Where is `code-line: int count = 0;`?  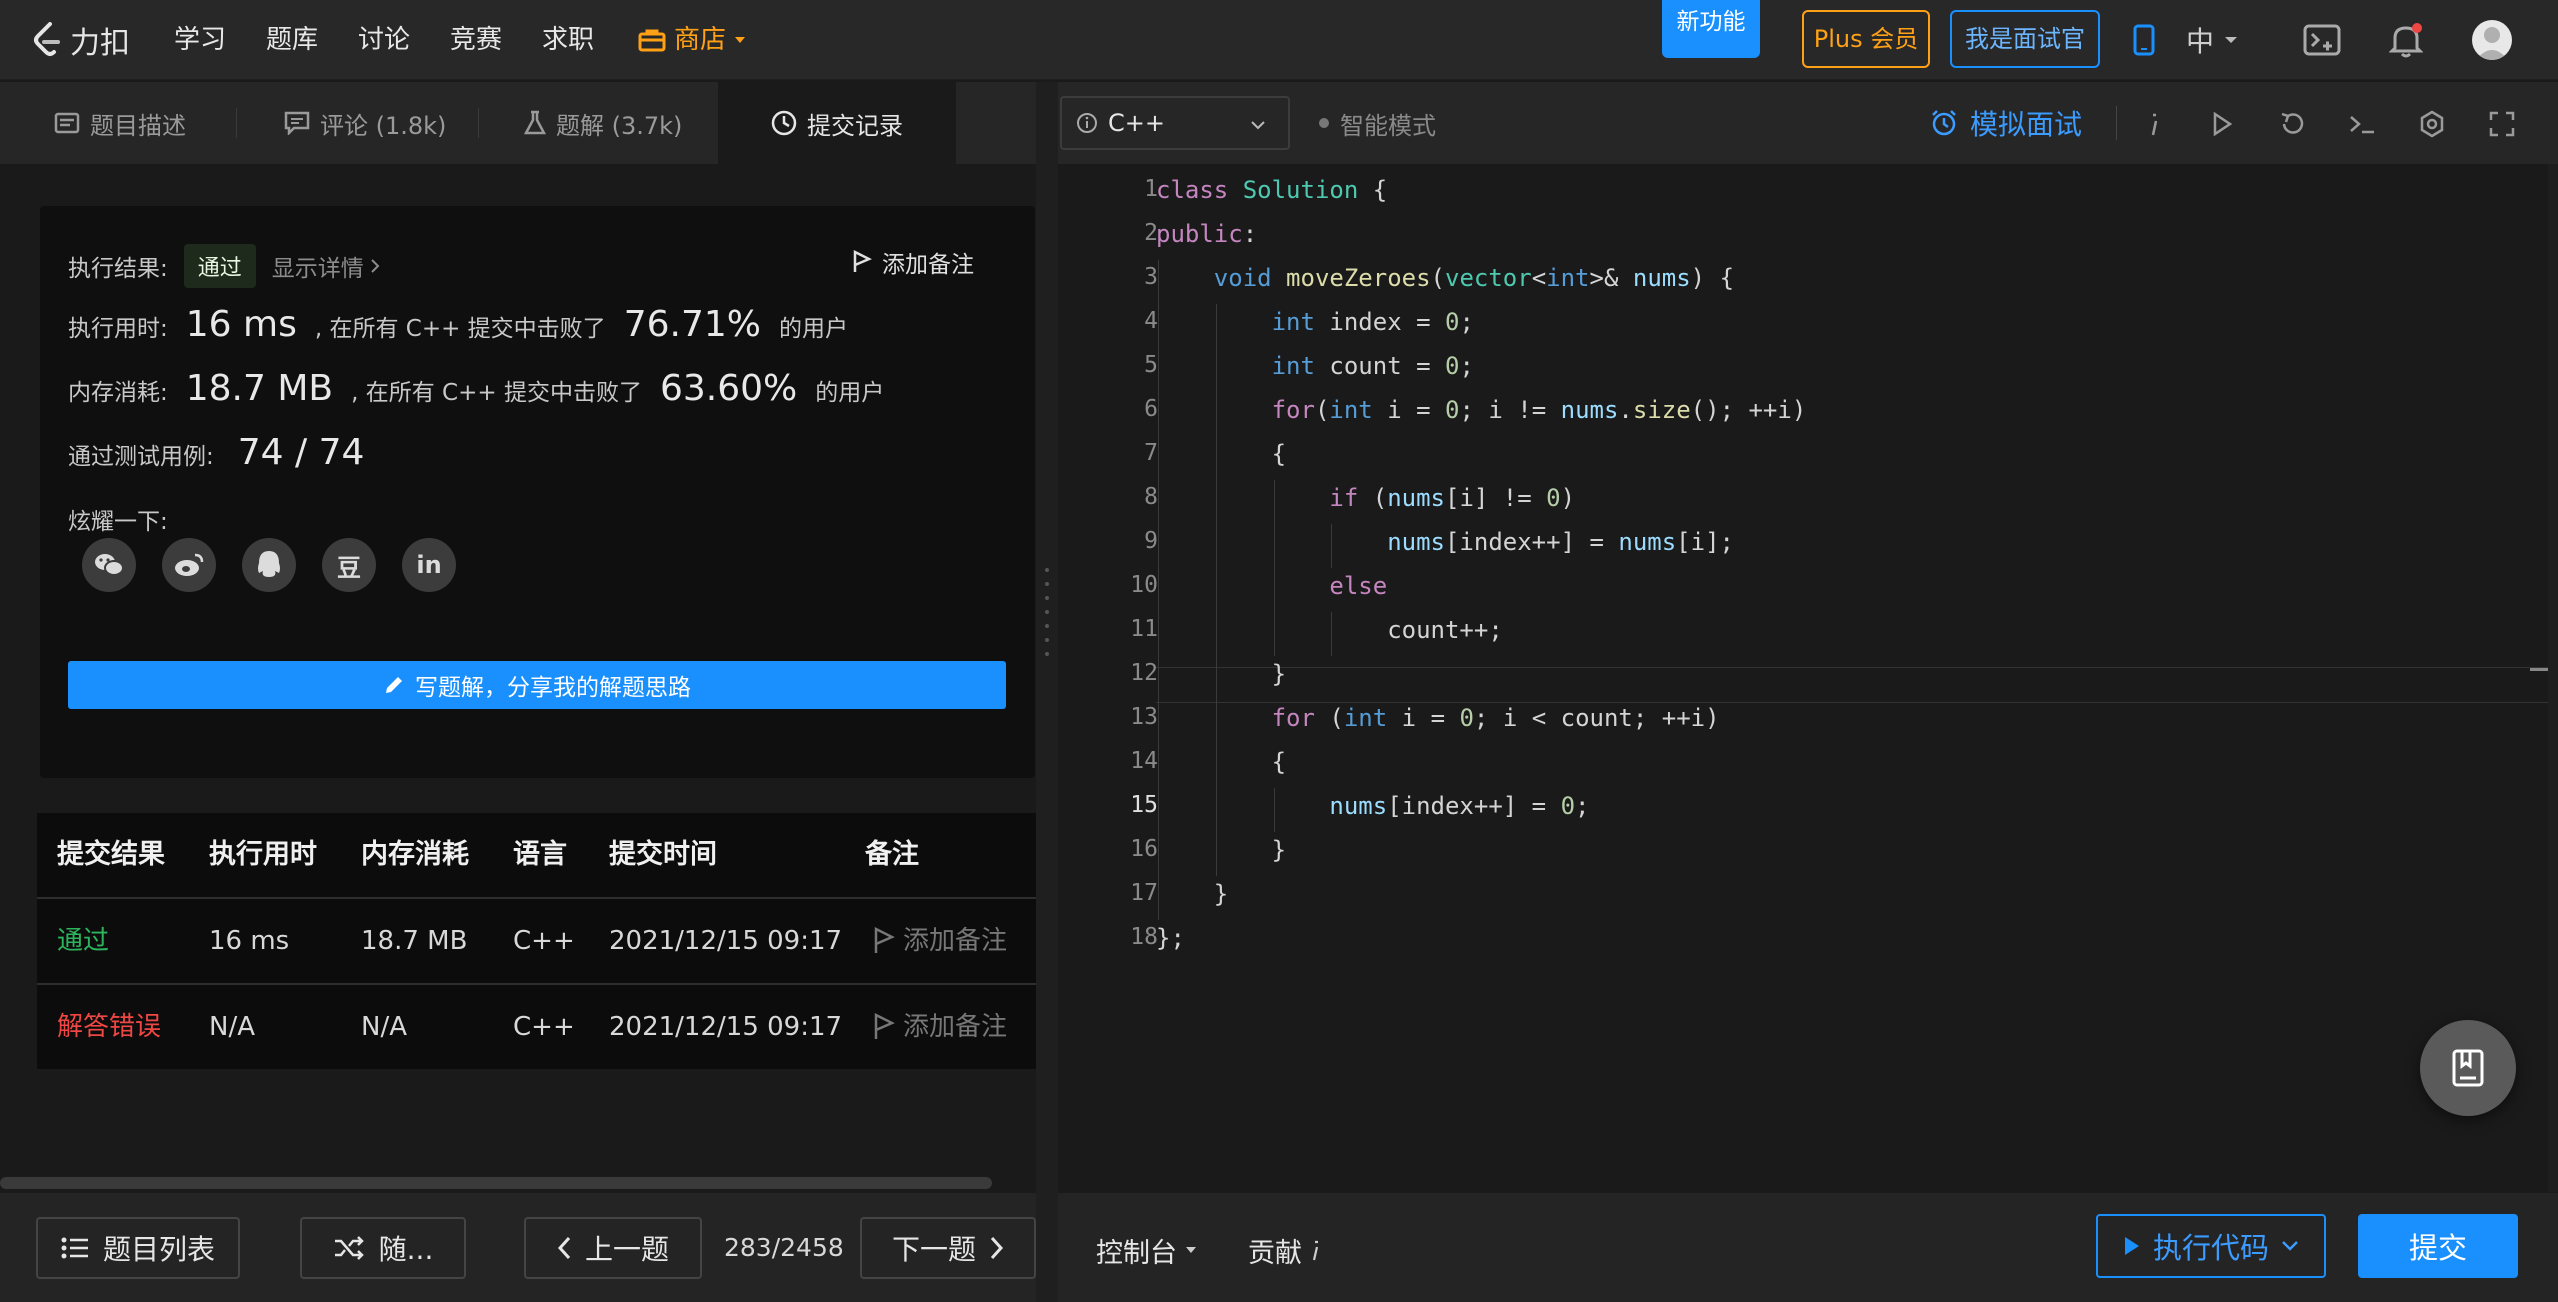
code-line: int count = 0; is located at coordinates (1315, 366).